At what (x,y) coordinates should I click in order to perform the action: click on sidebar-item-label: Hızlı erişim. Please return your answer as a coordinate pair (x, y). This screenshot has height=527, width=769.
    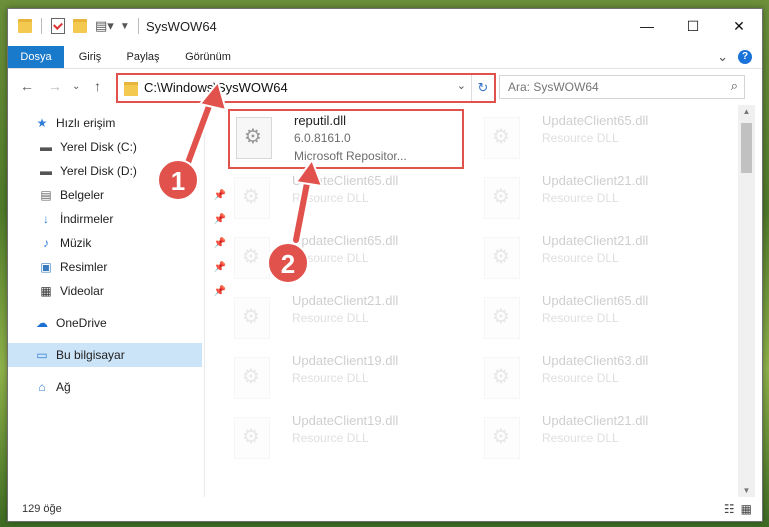
    Looking at the image, I should click on (86, 123).